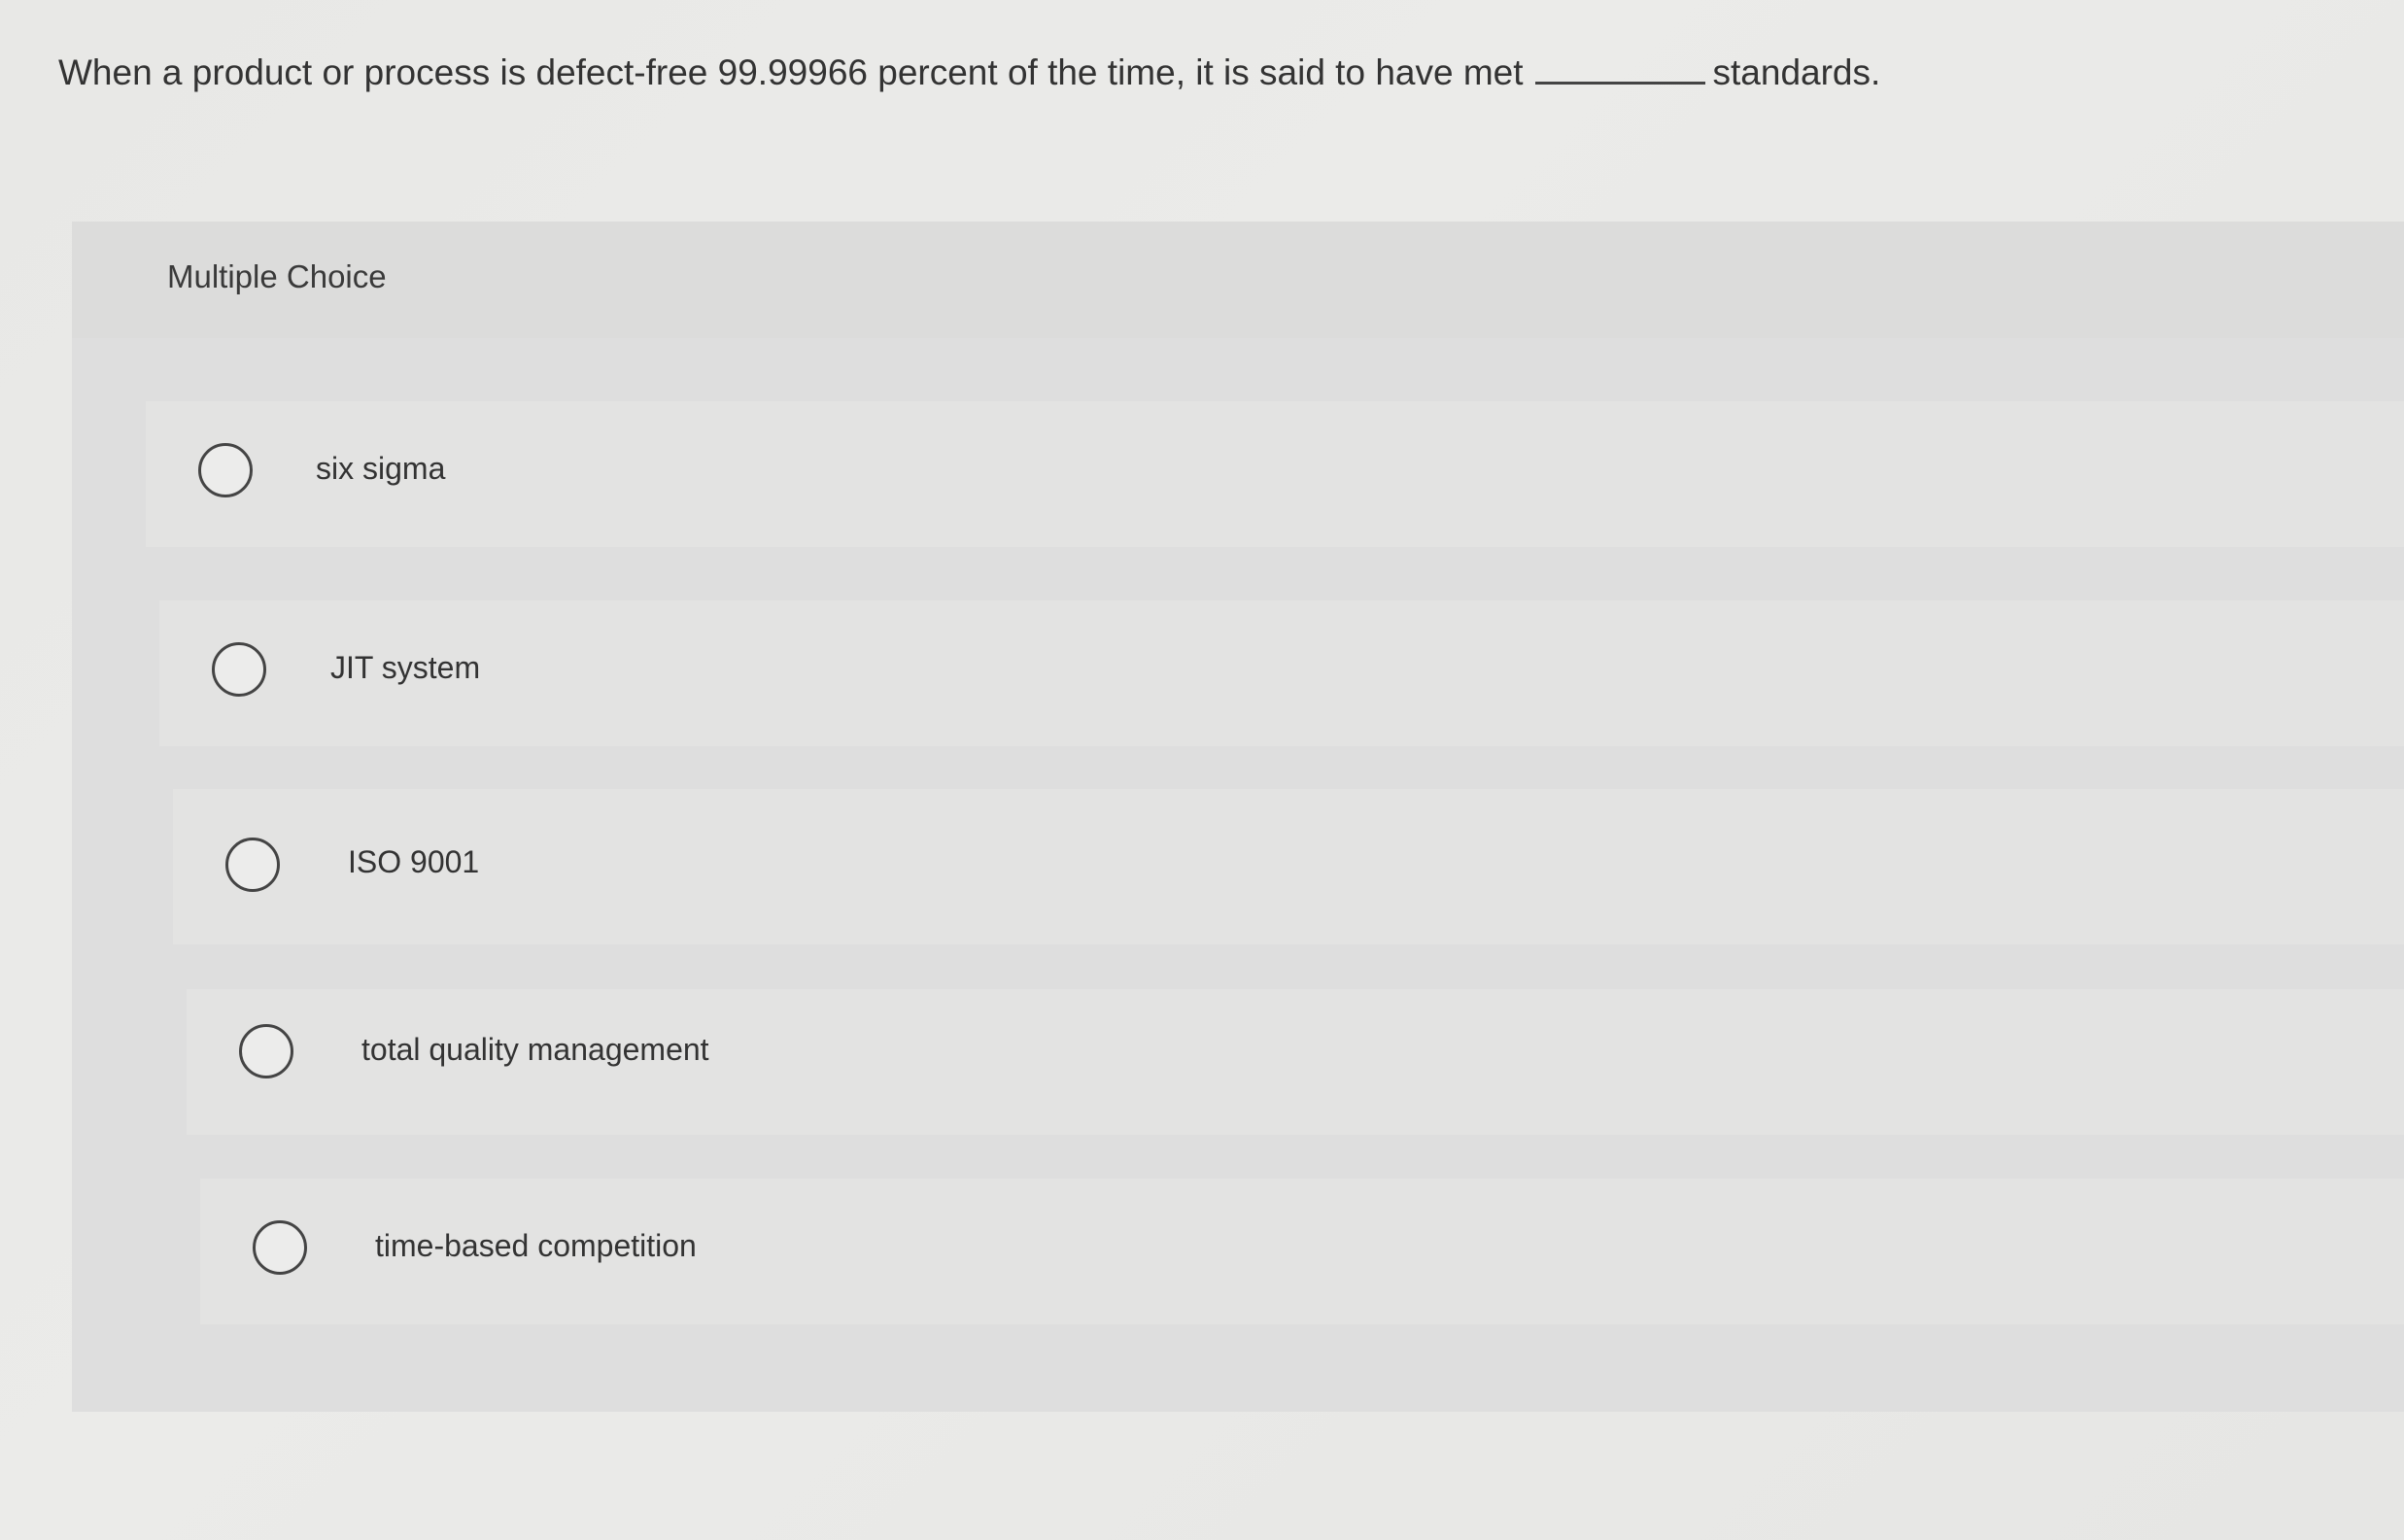 This screenshot has height=1540, width=2404. Describe the element at coordinates (413, 862) in the screenshot. I see `option-label: ISO 9001` at that location.